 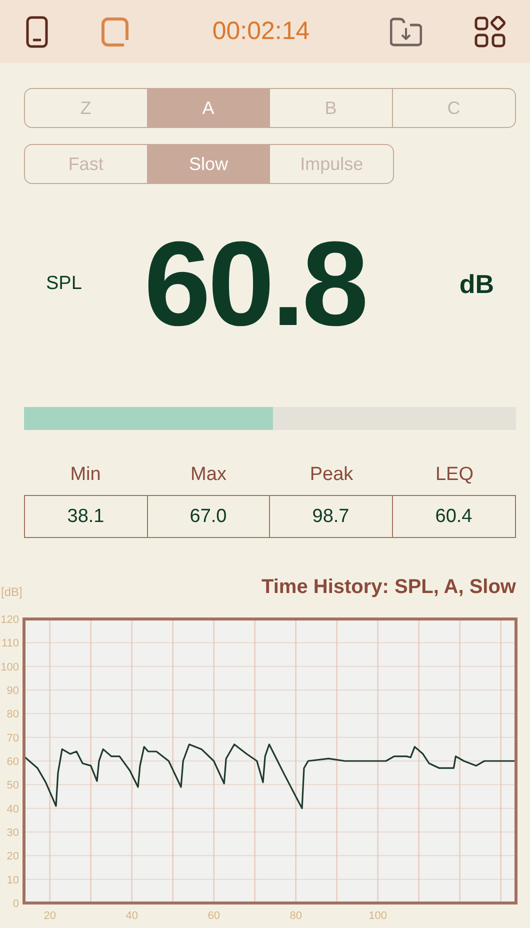 I want to click on axis-label: [dB], so click(x=11, y=592).